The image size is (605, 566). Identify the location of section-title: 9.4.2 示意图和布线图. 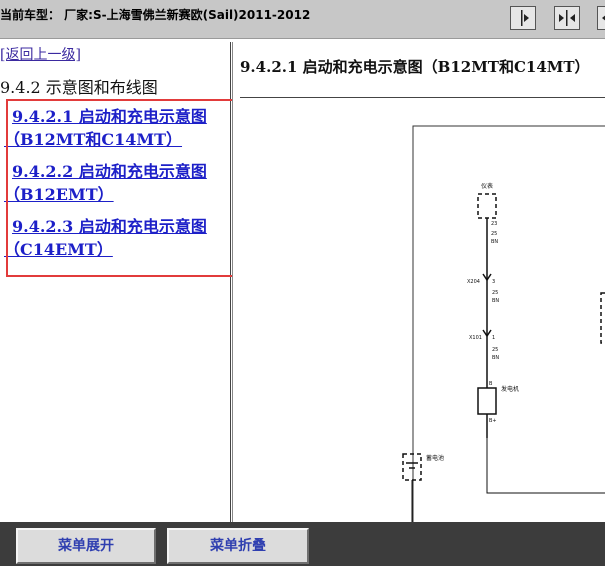
(79, 87).